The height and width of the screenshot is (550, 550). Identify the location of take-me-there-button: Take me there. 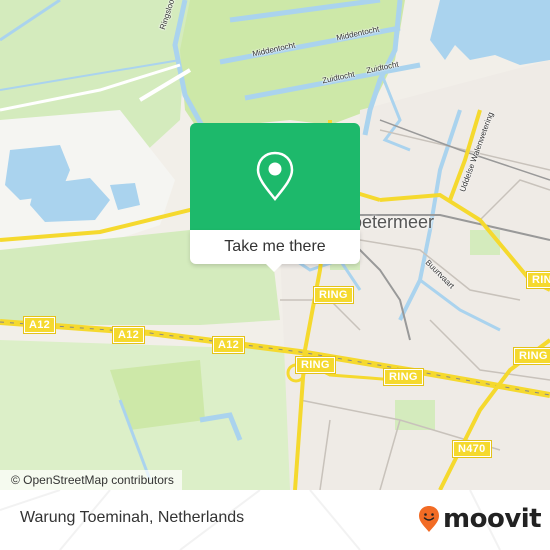
(275, 247).